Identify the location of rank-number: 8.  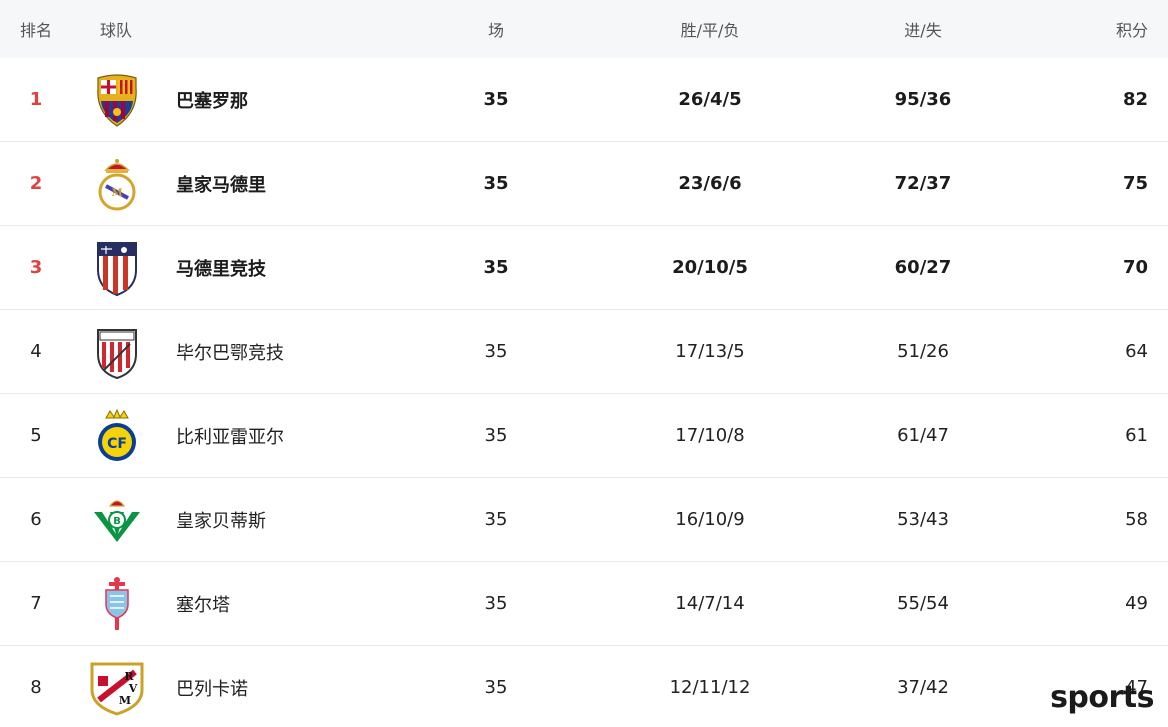
(36, 687).